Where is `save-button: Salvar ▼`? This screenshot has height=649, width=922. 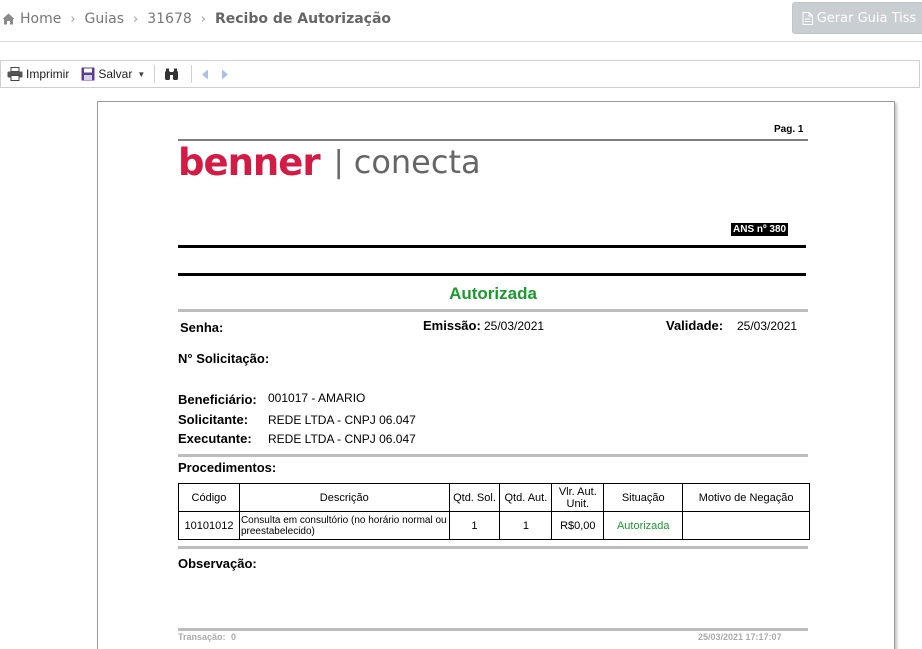 save-button: Salvar ▼ is located at coordinates (113, 74).